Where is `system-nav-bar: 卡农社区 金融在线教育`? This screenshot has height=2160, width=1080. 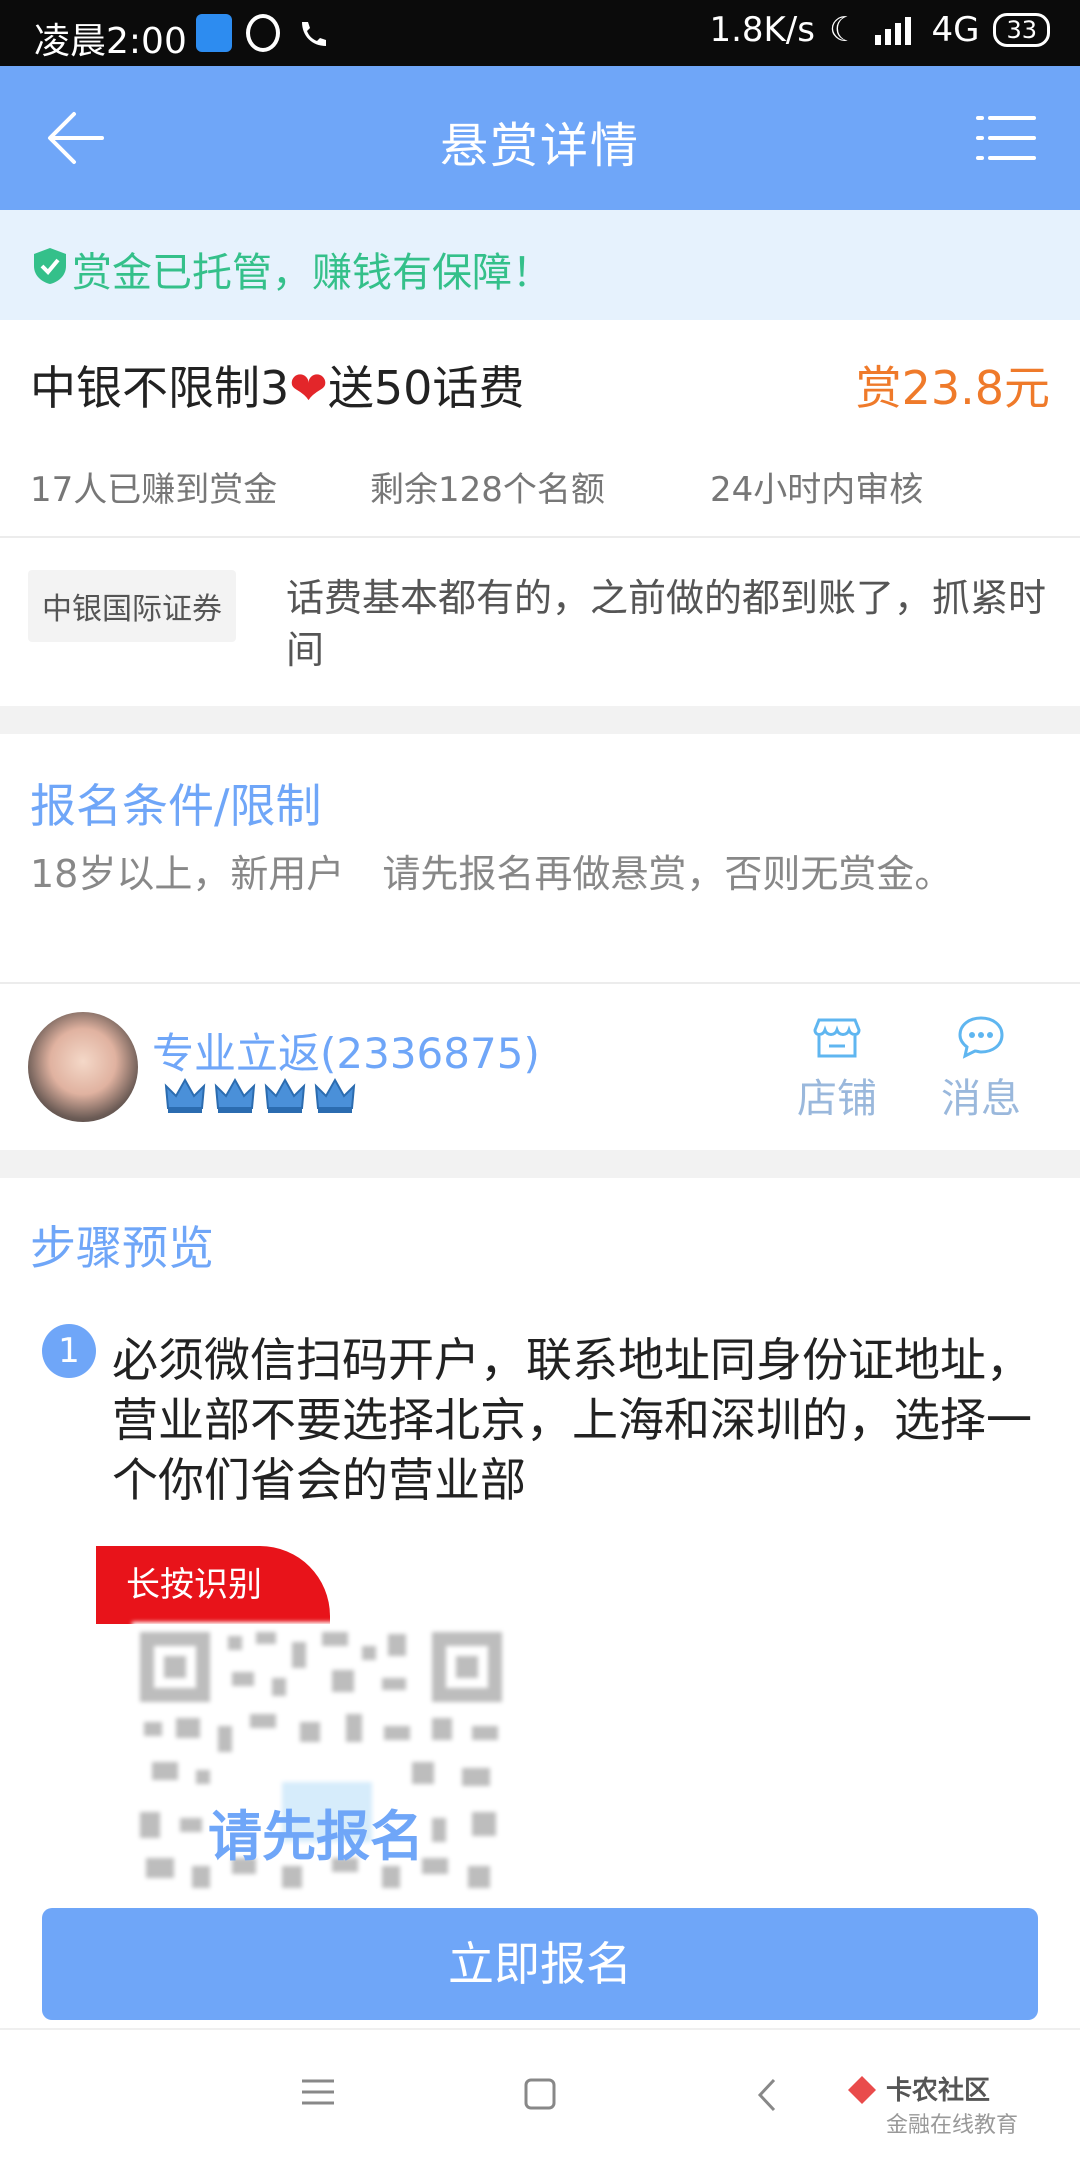 system-nav-bar: 卡农社区 金融在线教育 is located at coordinates (540, 2094).